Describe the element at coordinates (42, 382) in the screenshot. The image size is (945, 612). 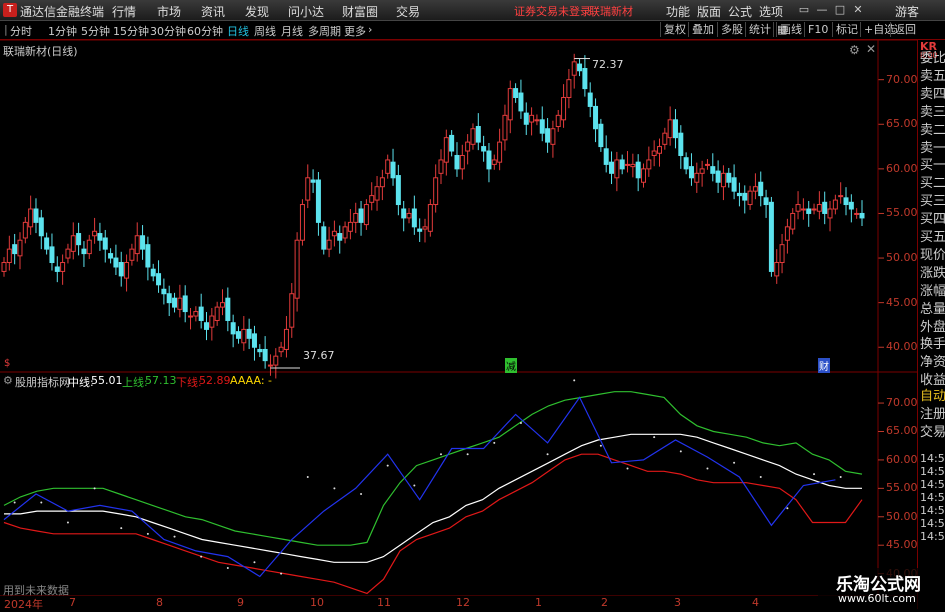
I see `indicator-name: 股朋指标网` at that location.